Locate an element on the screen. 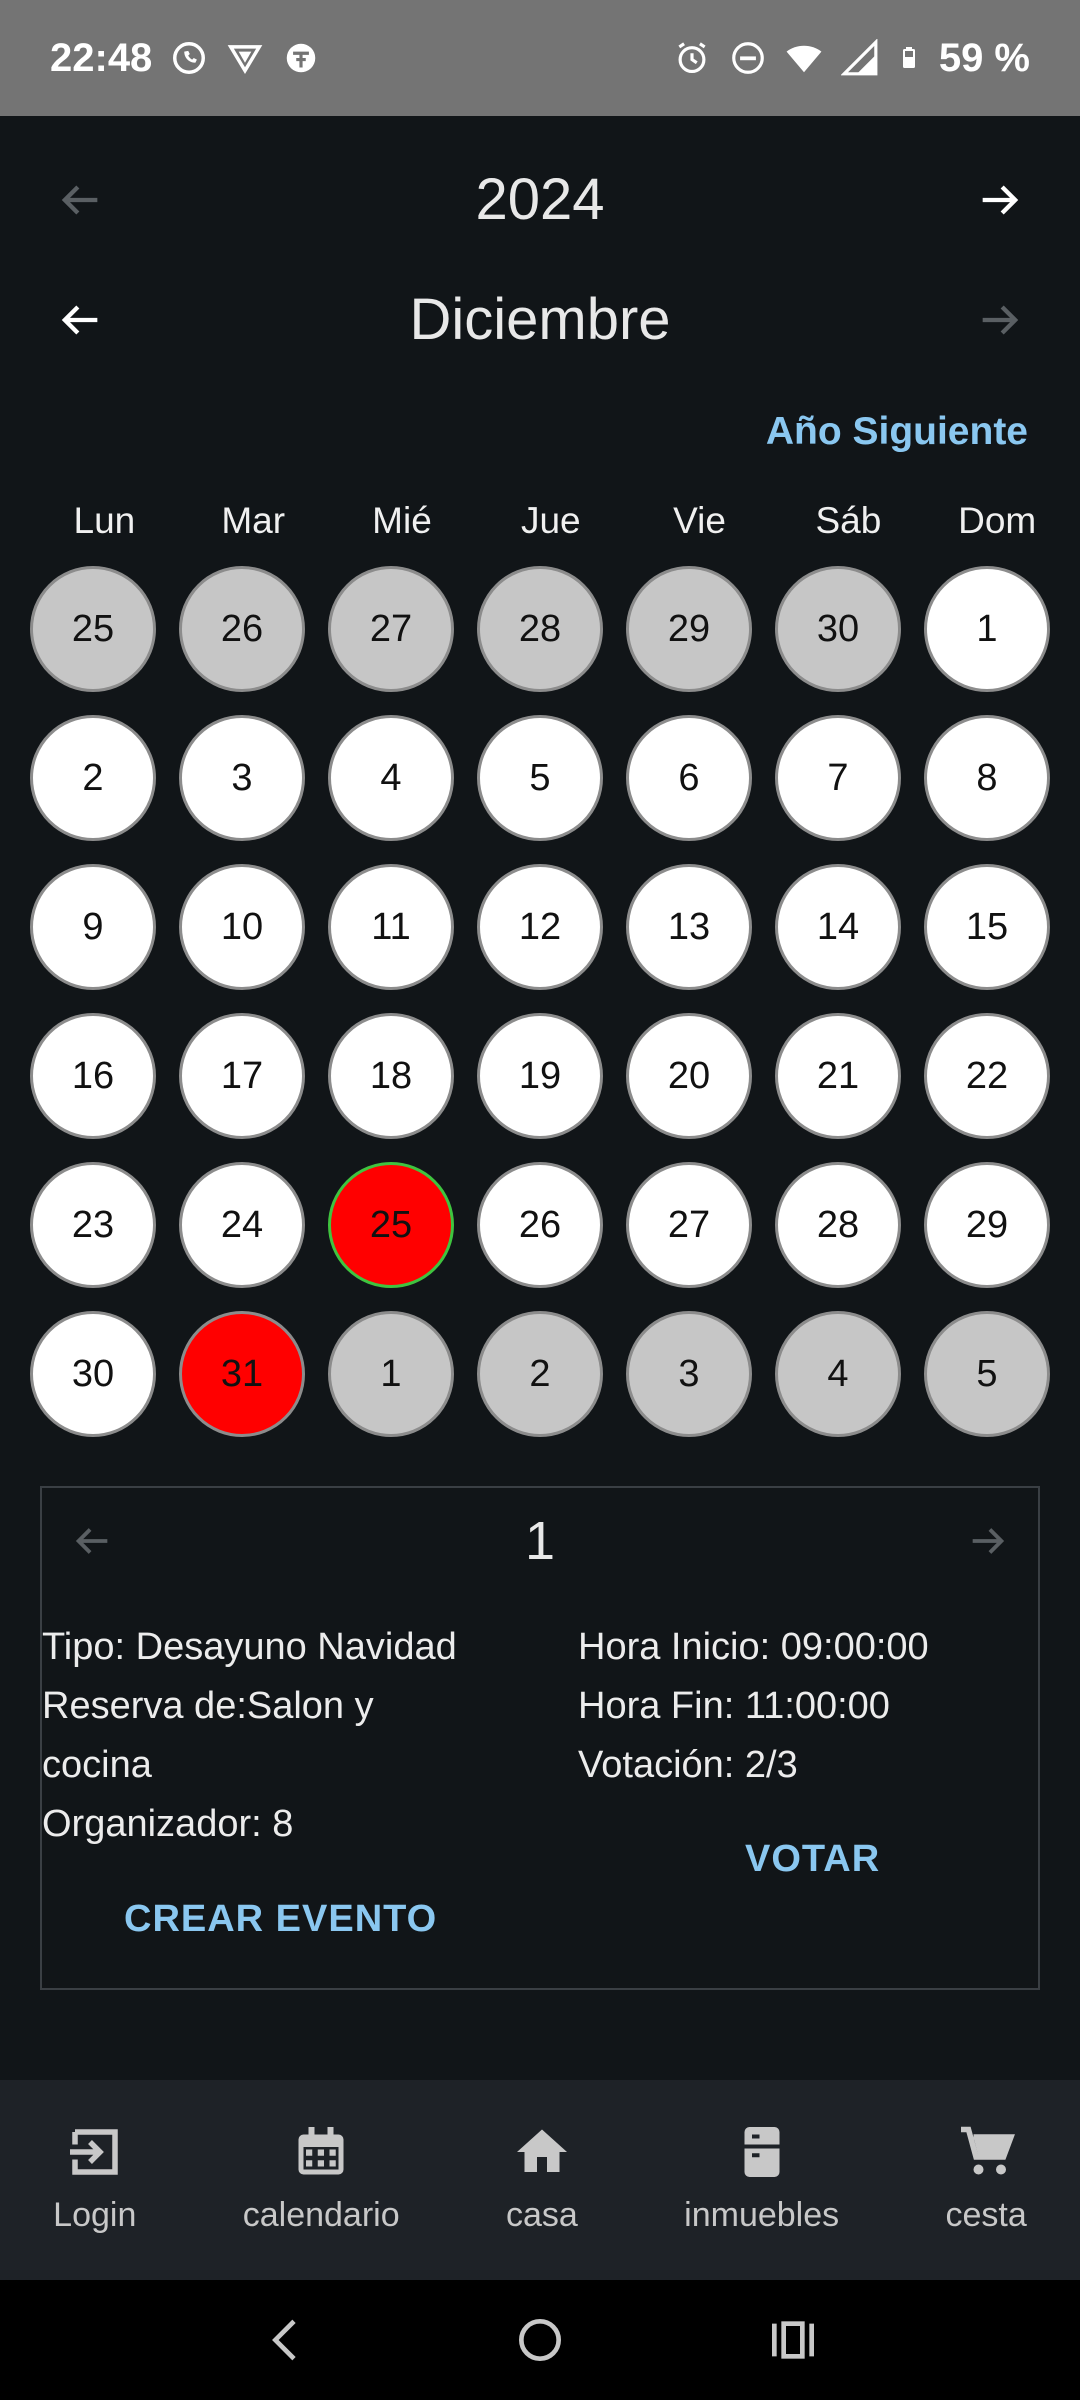  year-nav: 2024 is located at coordinates (540, 199).